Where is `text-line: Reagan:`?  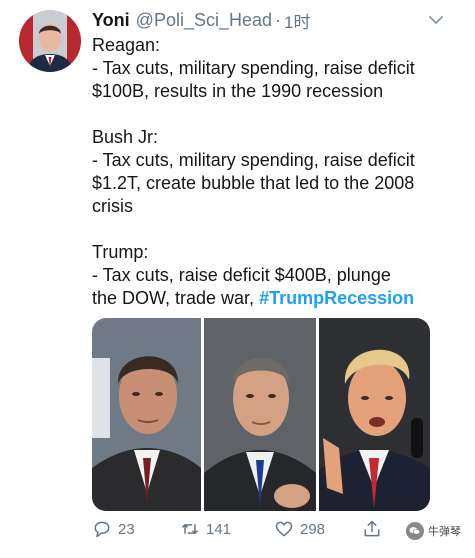
text-line: Reagan: is located at coordinates (126, 45).